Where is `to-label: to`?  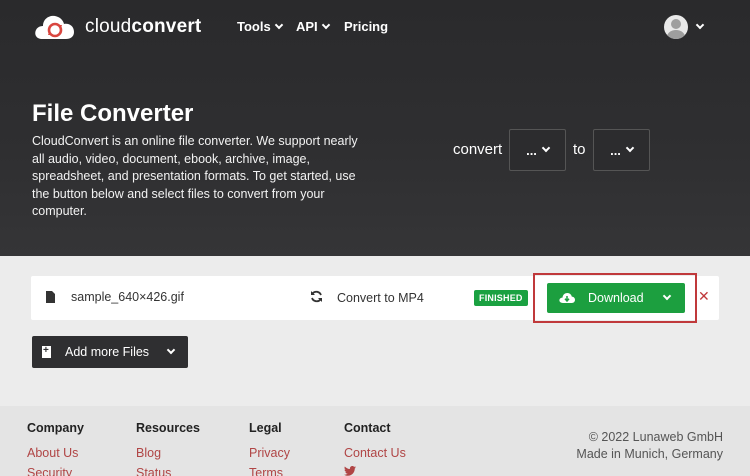
to-label: to is located at coordinates (579, 149).